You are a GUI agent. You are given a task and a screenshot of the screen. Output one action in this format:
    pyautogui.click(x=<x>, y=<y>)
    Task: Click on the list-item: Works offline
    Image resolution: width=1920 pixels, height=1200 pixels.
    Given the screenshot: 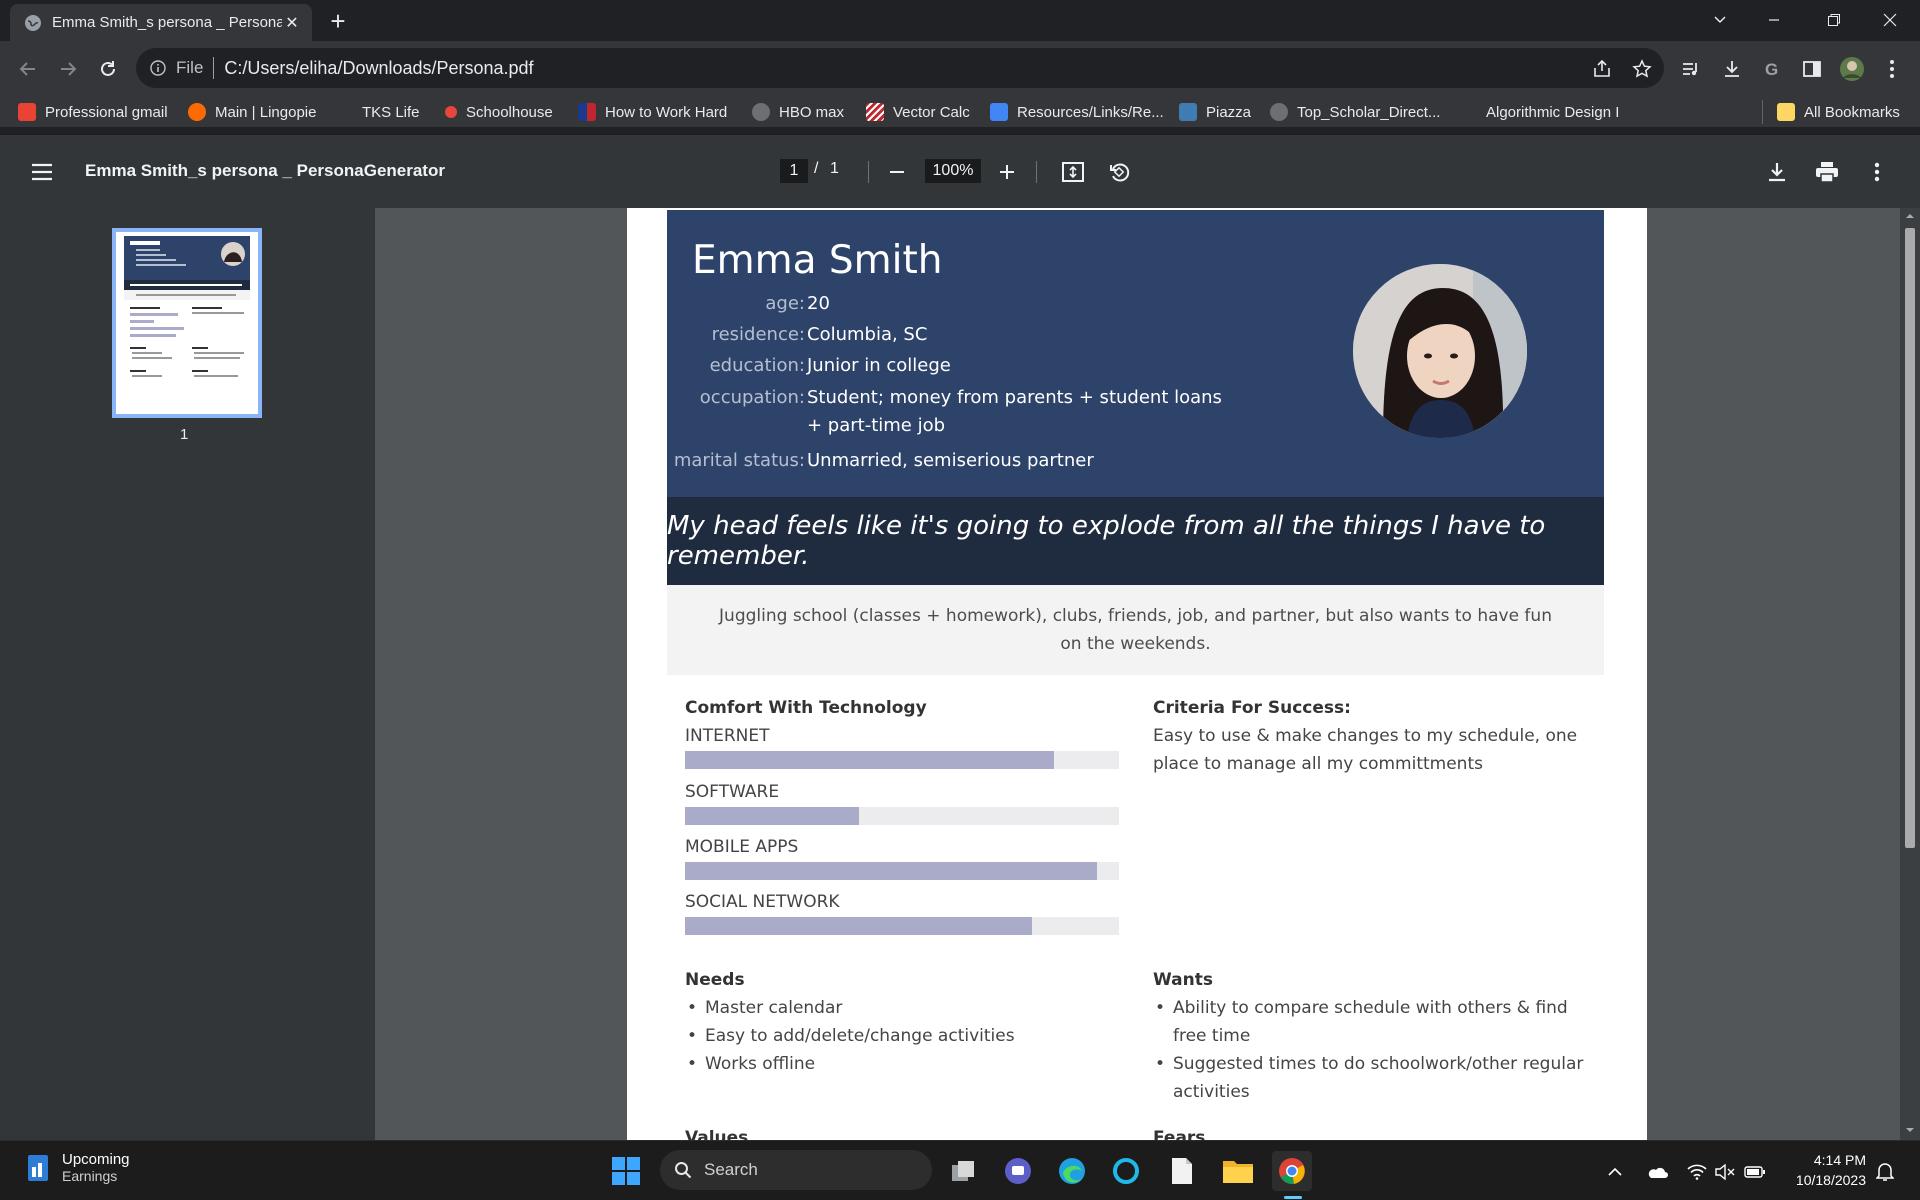 What is the action you would take?
    pyautogui.click(x=900, y=1064)
    